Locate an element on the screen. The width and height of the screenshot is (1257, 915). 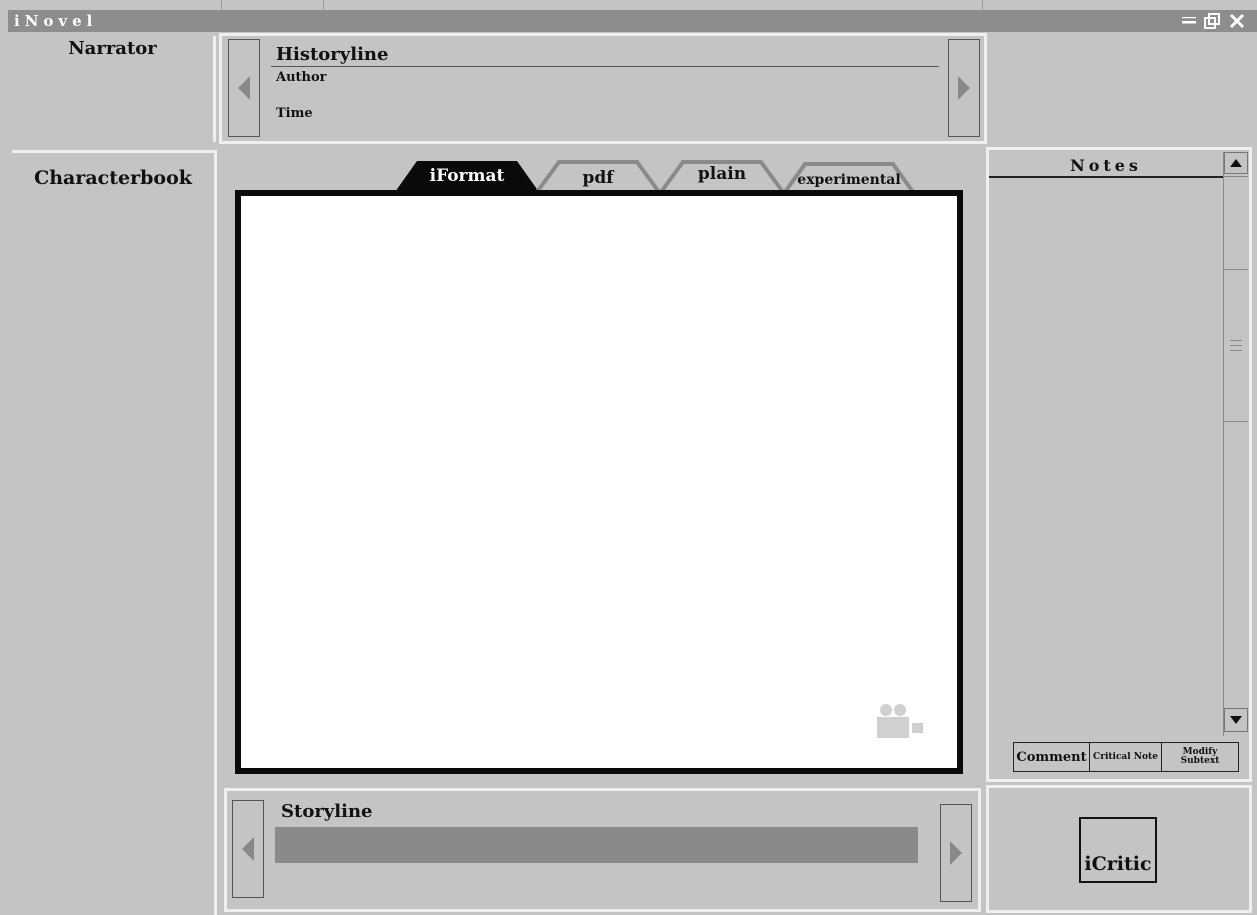
icritic-button: iCritic is located at coordinates (1118, 850).